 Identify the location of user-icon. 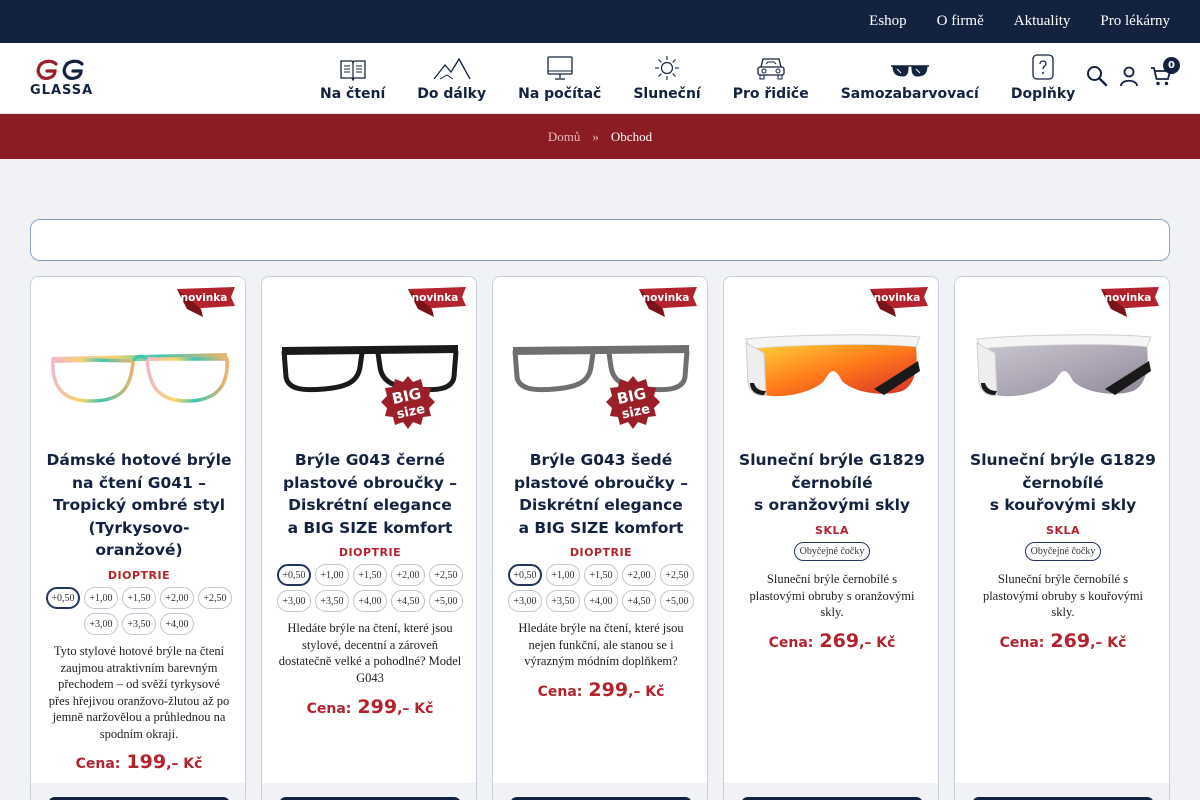
(1129, 76).